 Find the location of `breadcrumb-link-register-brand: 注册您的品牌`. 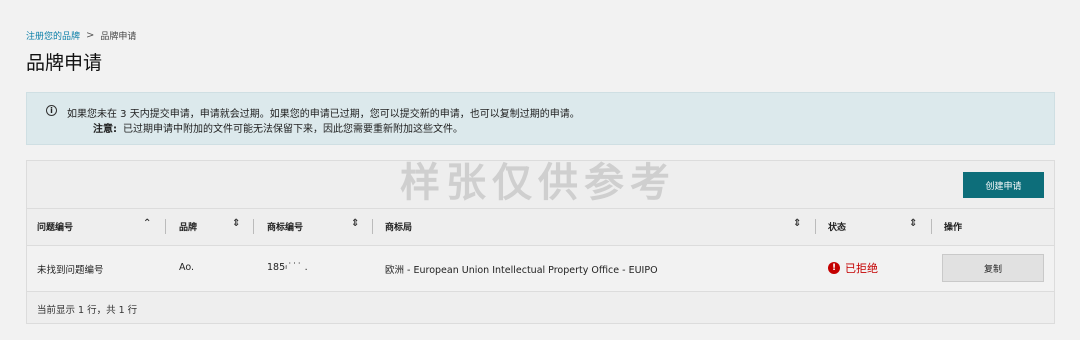

breadcrumb-link-register-brand: 注册您的品牌 is located at coordinates (53, 35).